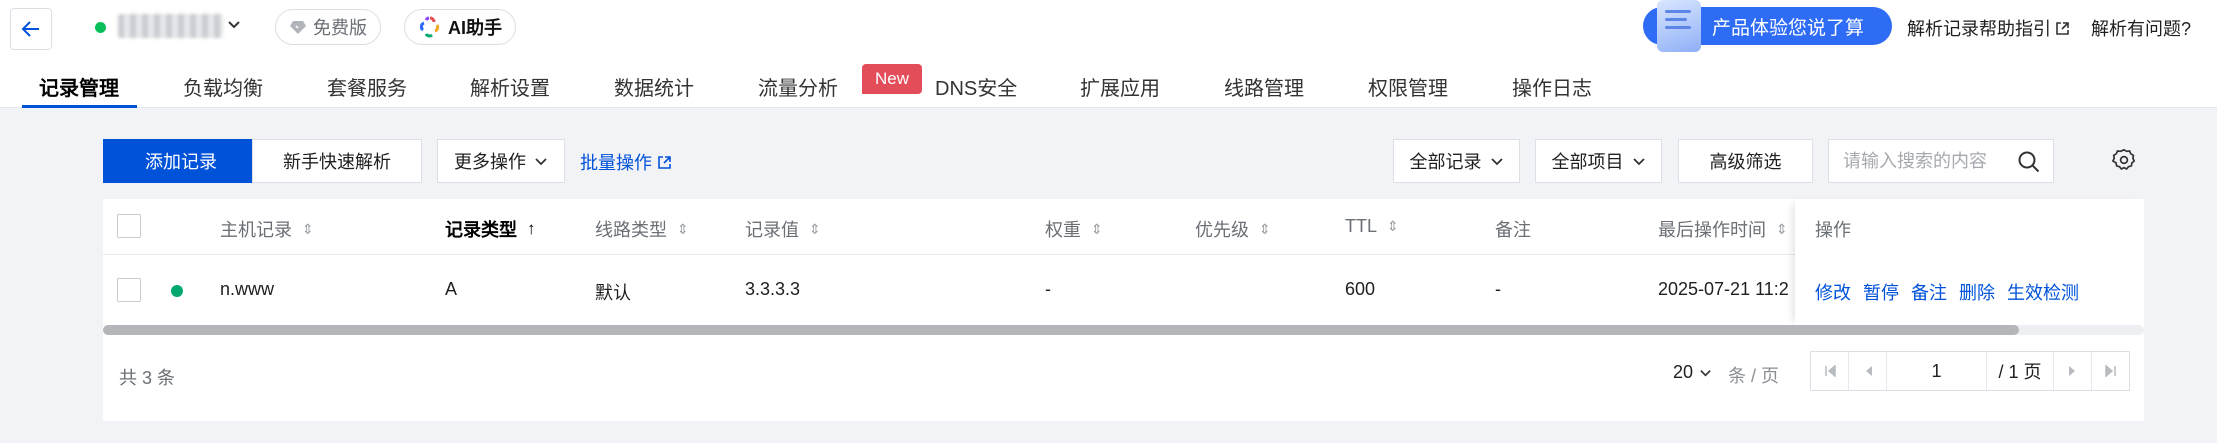 The image size is (2217, 443). I want to click on cell-host: n.www, so click(247, 289).